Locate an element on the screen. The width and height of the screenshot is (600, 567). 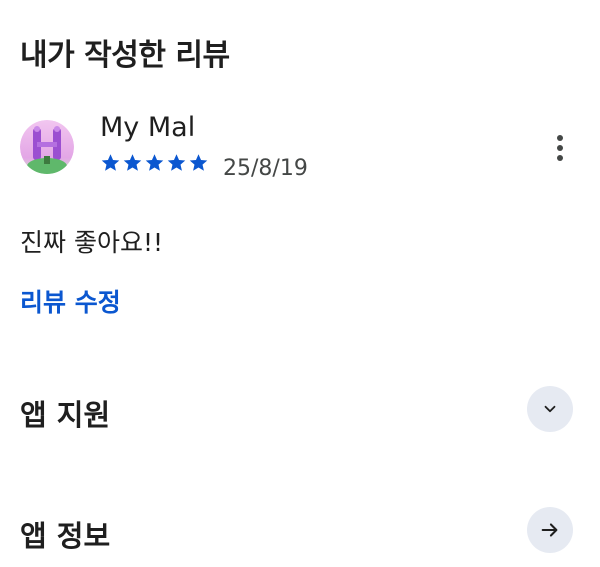
arrow-right-icon is located at coordinates (549, 530).